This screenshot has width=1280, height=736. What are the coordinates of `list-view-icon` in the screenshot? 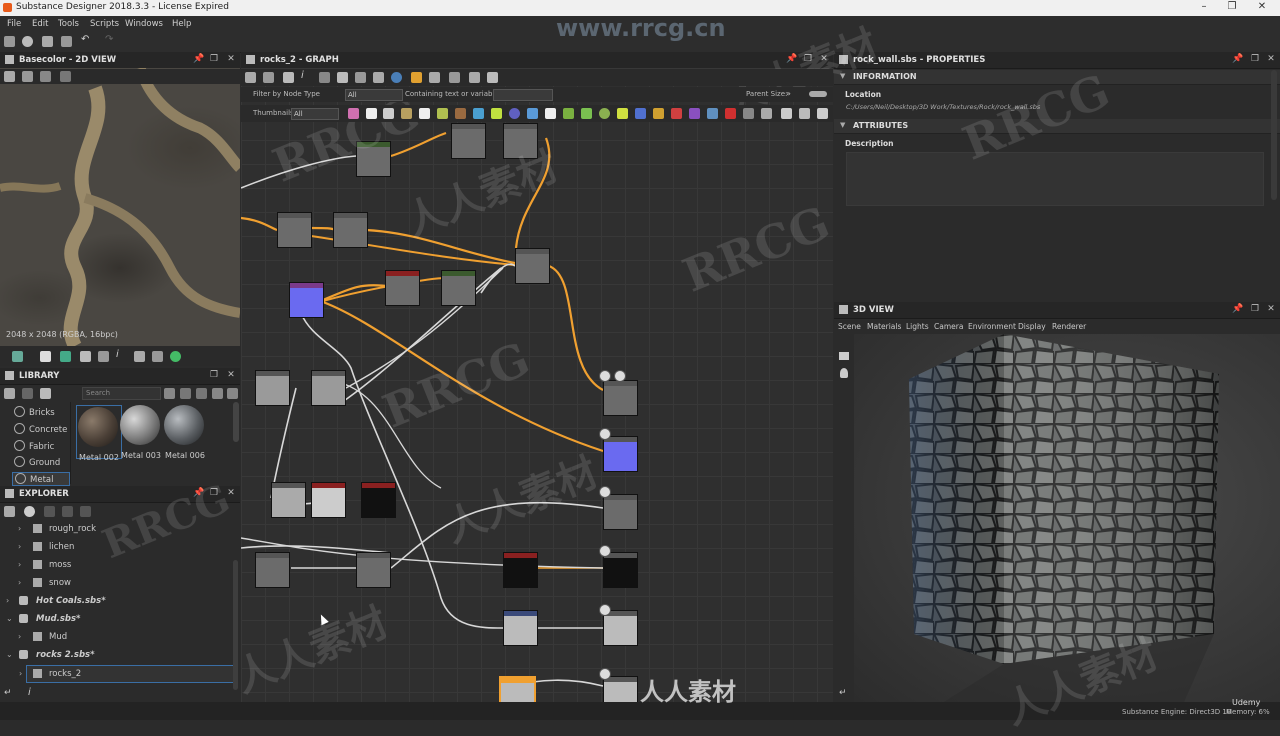 It's located at (201, 393).